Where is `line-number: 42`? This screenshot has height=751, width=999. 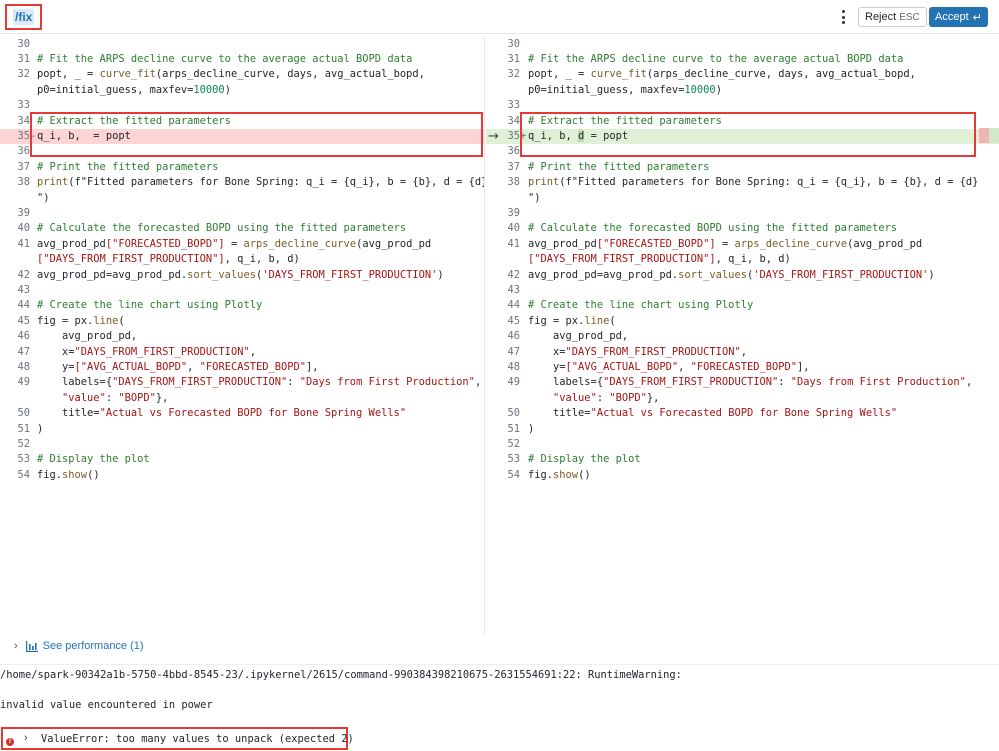
line-number: 42 is located at coordinates (23, 274).